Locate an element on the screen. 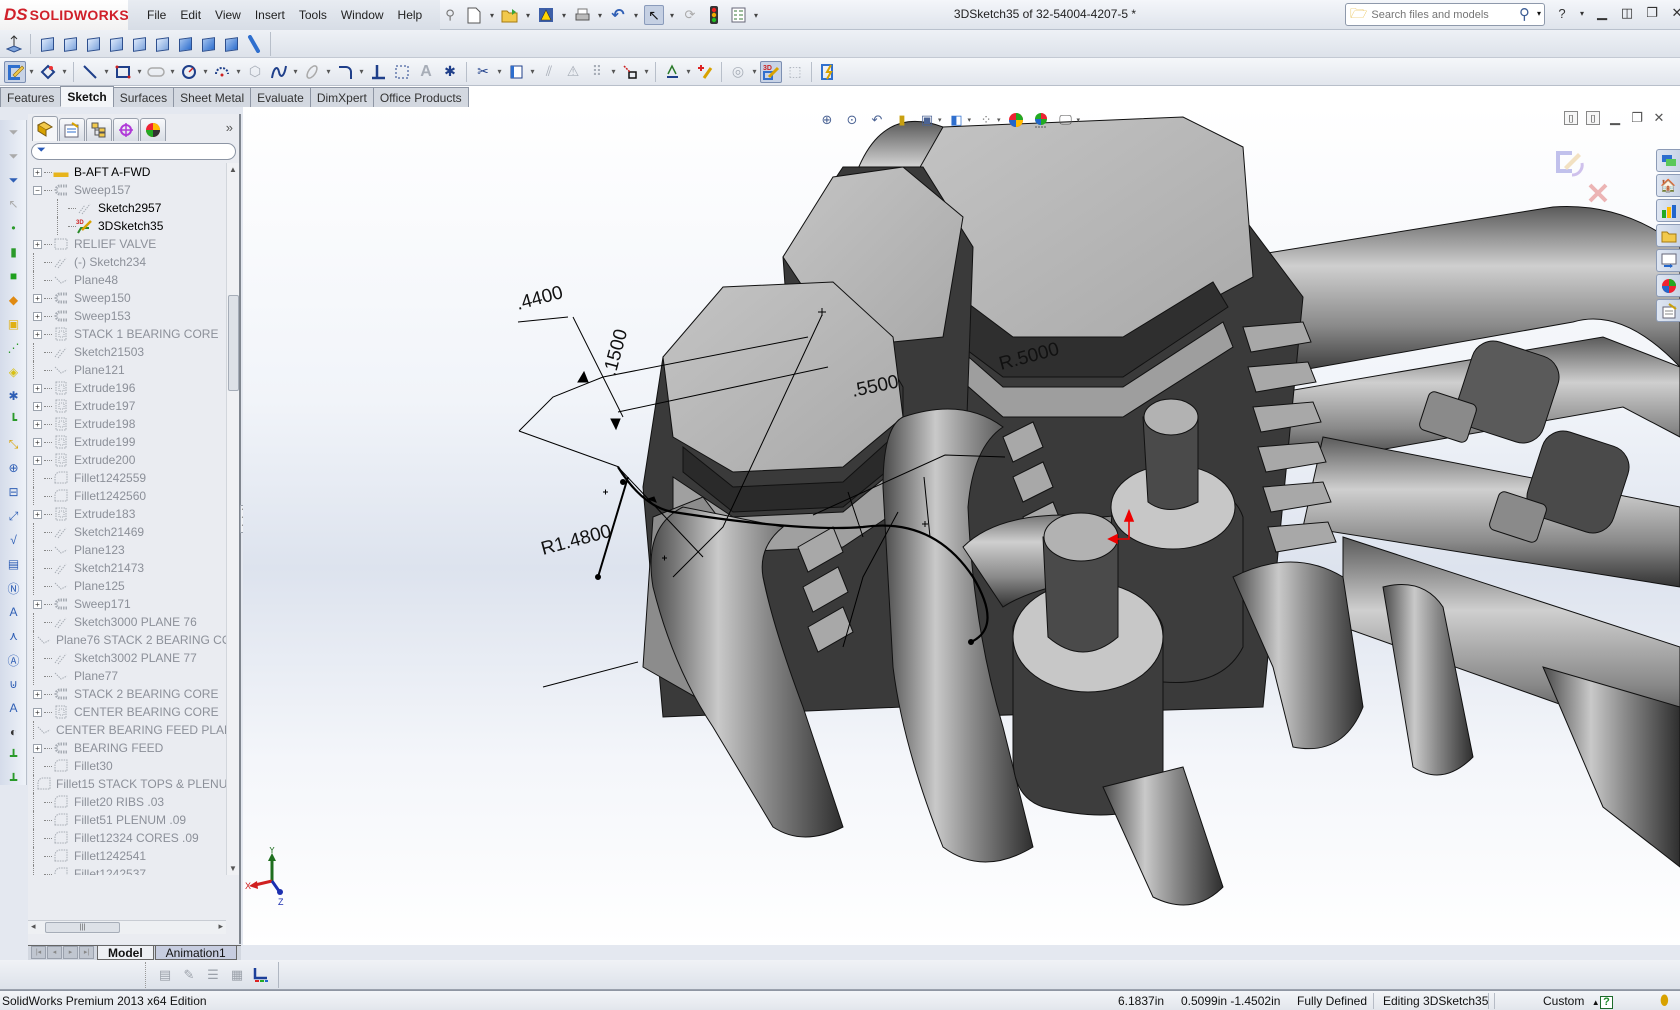  filter-midpoints-icon: ⤡ is located at coordinates (13, 444).